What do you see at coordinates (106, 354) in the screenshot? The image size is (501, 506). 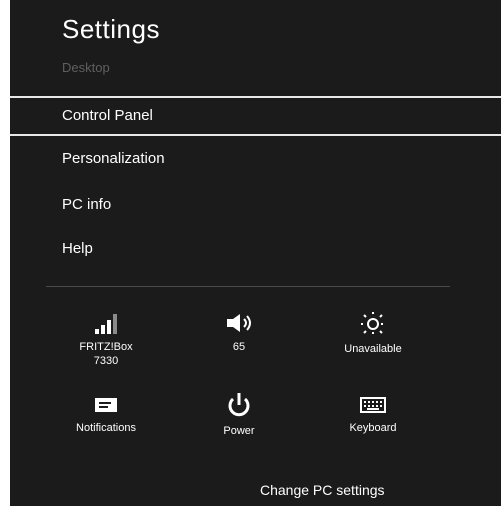 I see `network-label: FRITZ!Box 7330` at bounding box center [106, 354].